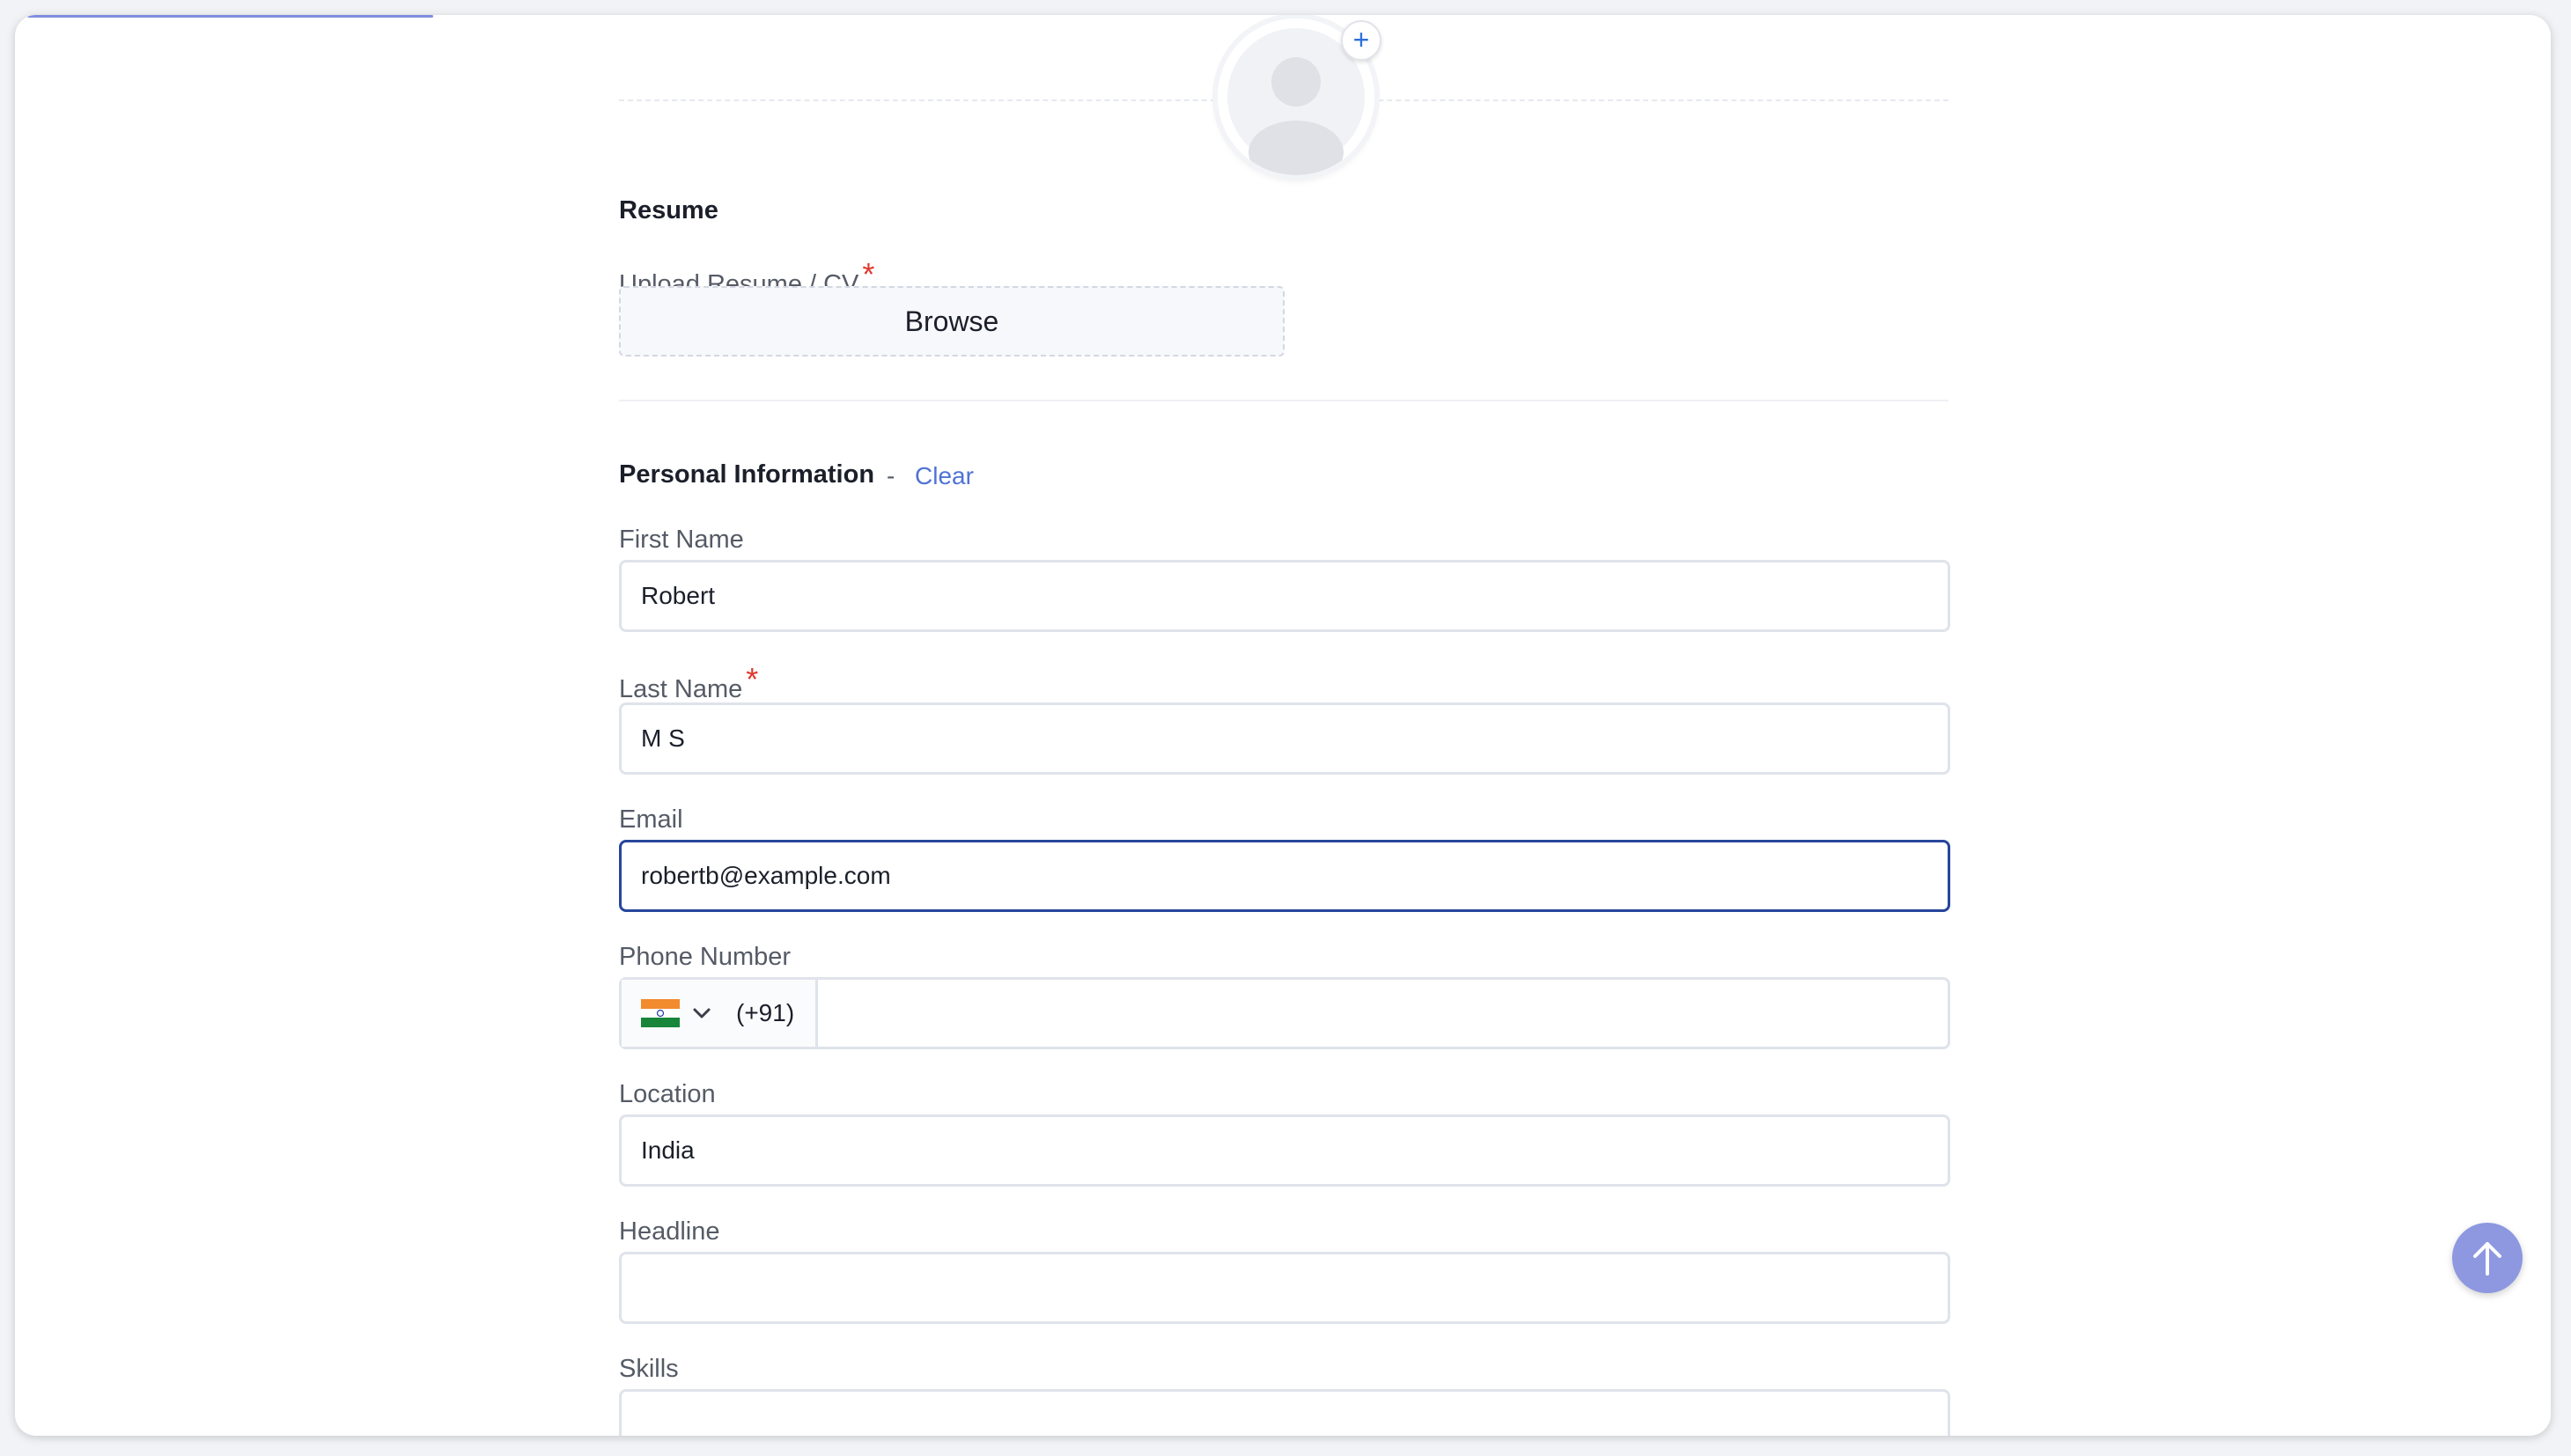  I want to click on last-name-value: M S, so click(663, 738).